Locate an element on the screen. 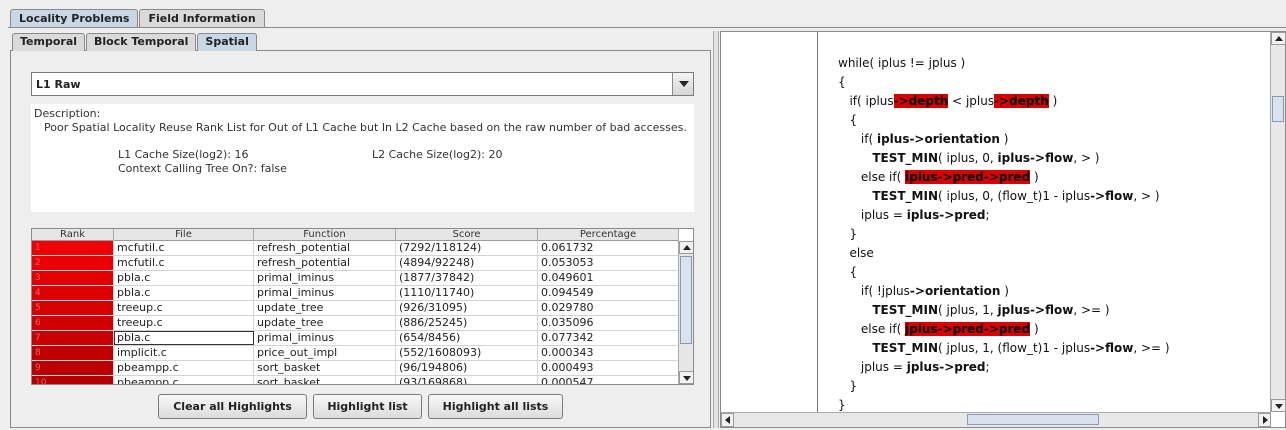 The height and width of the screenshot is (430, 1286). cell-score: (7292/118124) is located at coordinates (467, 248).